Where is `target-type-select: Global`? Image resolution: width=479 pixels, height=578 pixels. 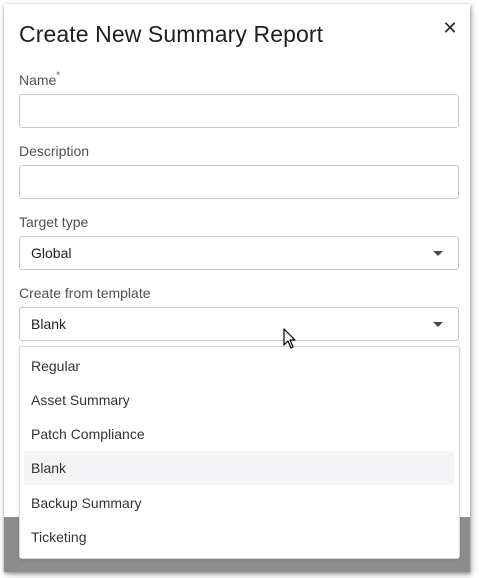
target-type-select: Global is located at coordinates (239, 253).